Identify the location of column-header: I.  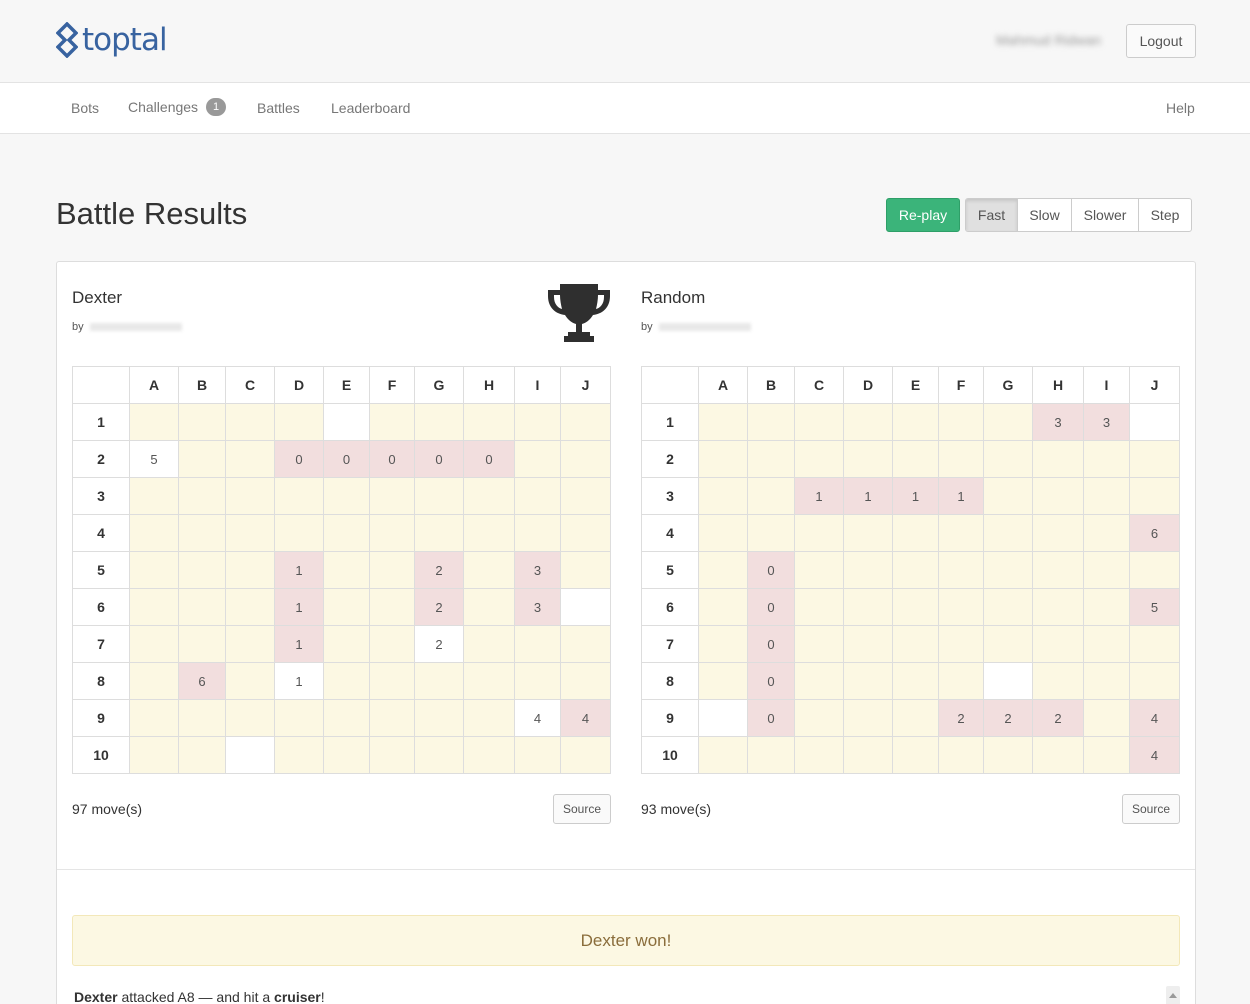
(537, 385).